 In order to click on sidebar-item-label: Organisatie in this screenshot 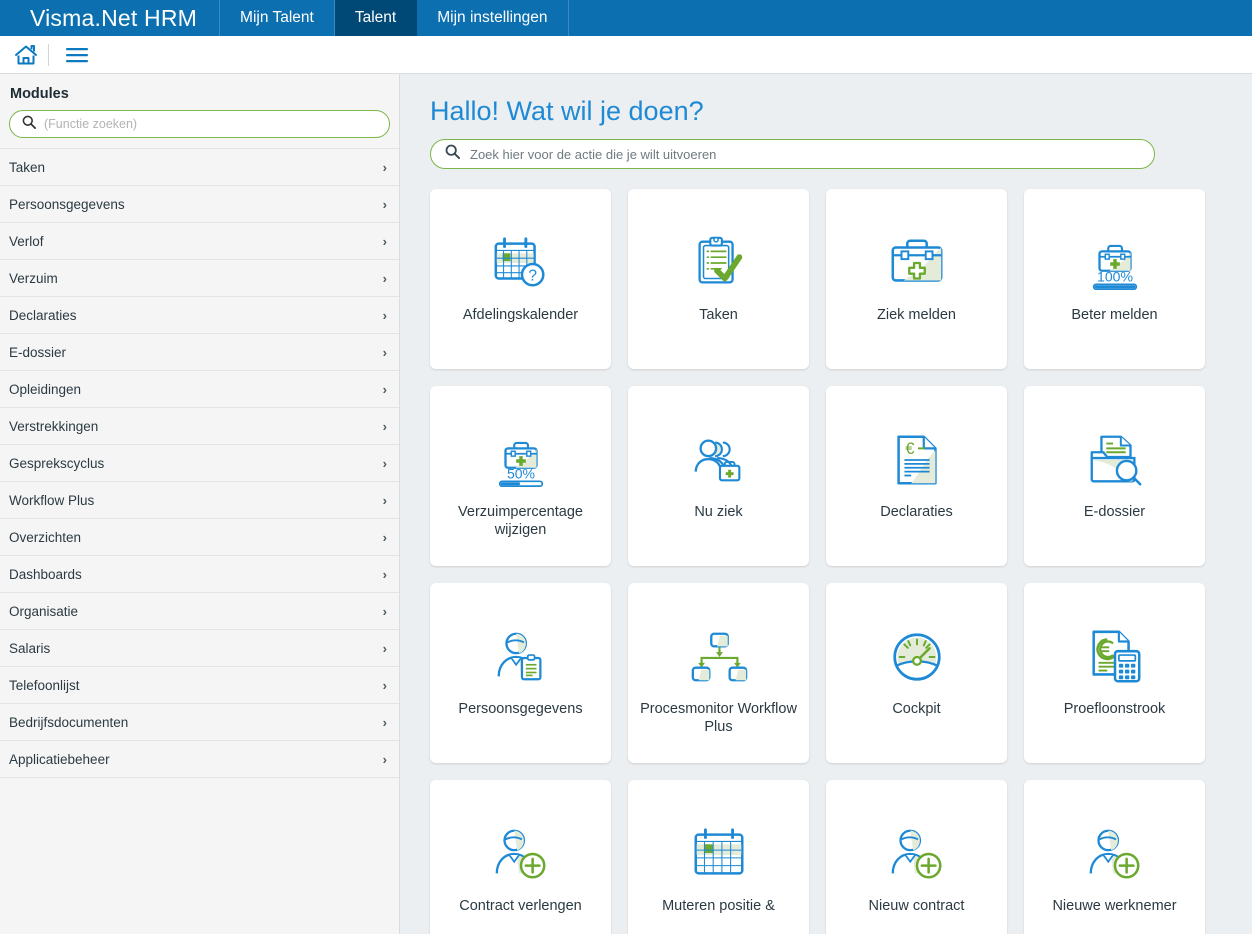, I will do `click(44, 611)`.